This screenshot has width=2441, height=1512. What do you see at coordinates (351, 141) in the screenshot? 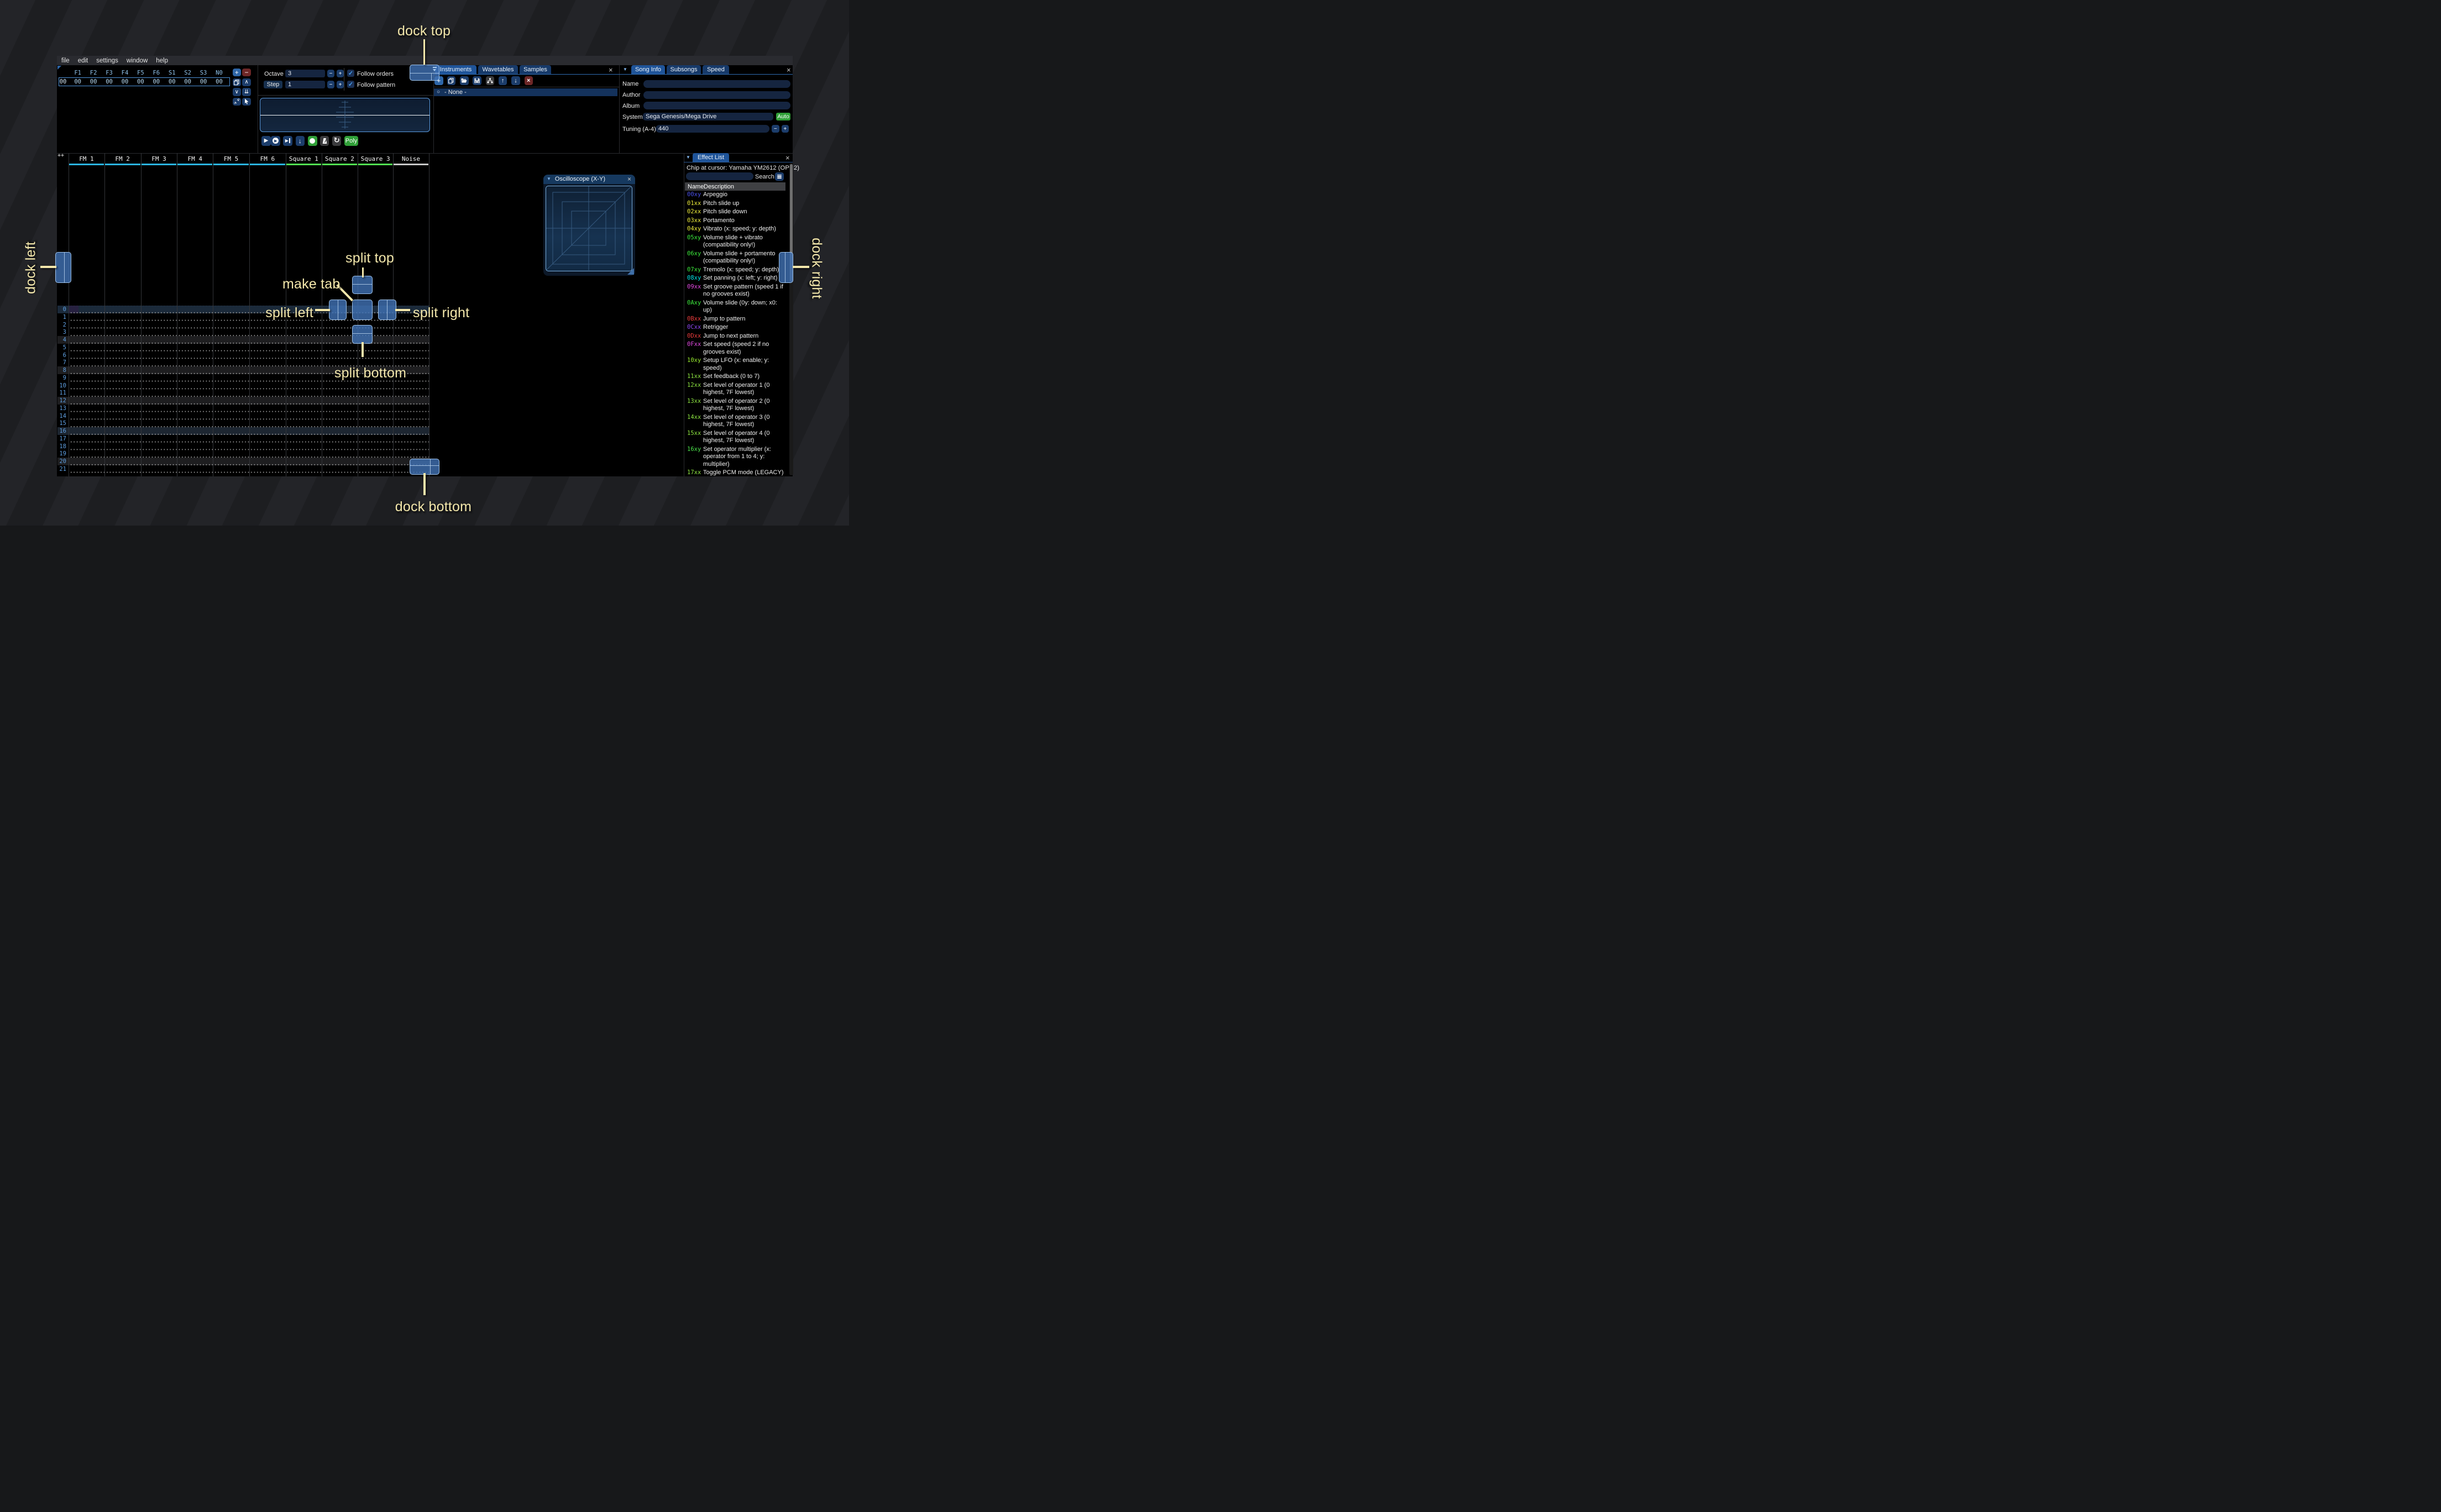
I see `poly-button: Poly` at bounding box center [351, 141].